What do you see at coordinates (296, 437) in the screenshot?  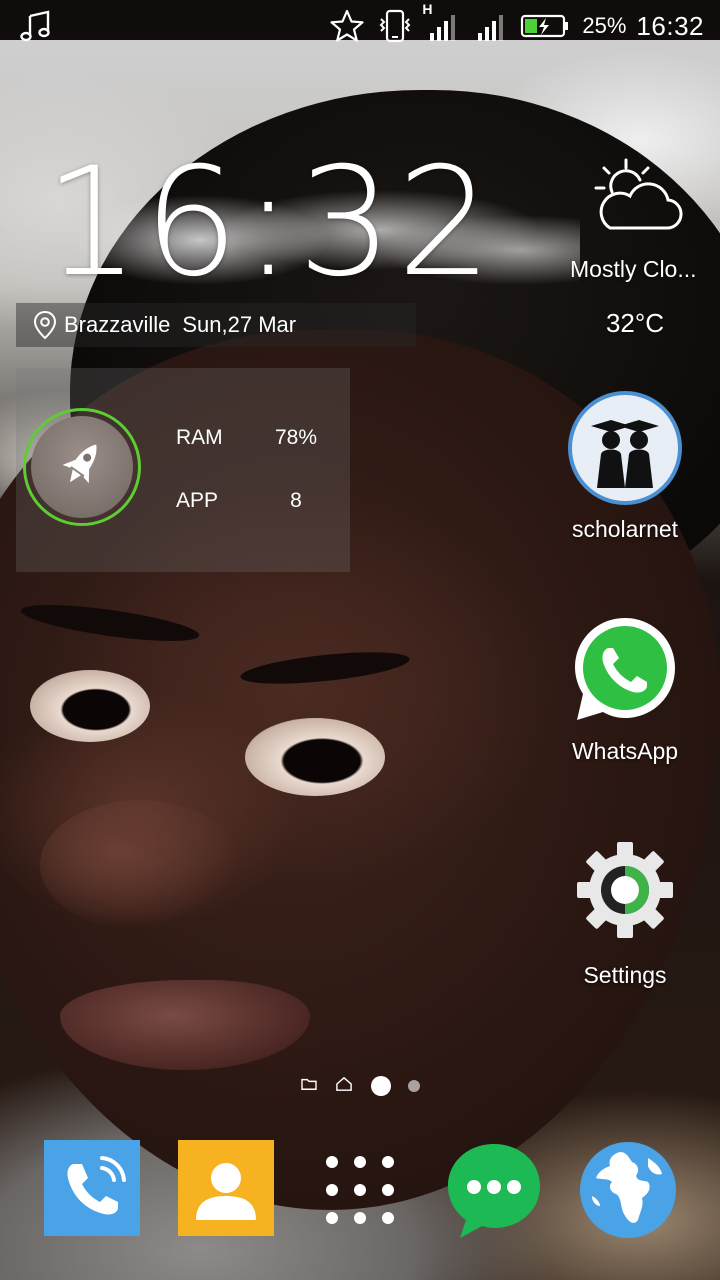 I see `ram-value: 78%` at bounding box center [296, 437].